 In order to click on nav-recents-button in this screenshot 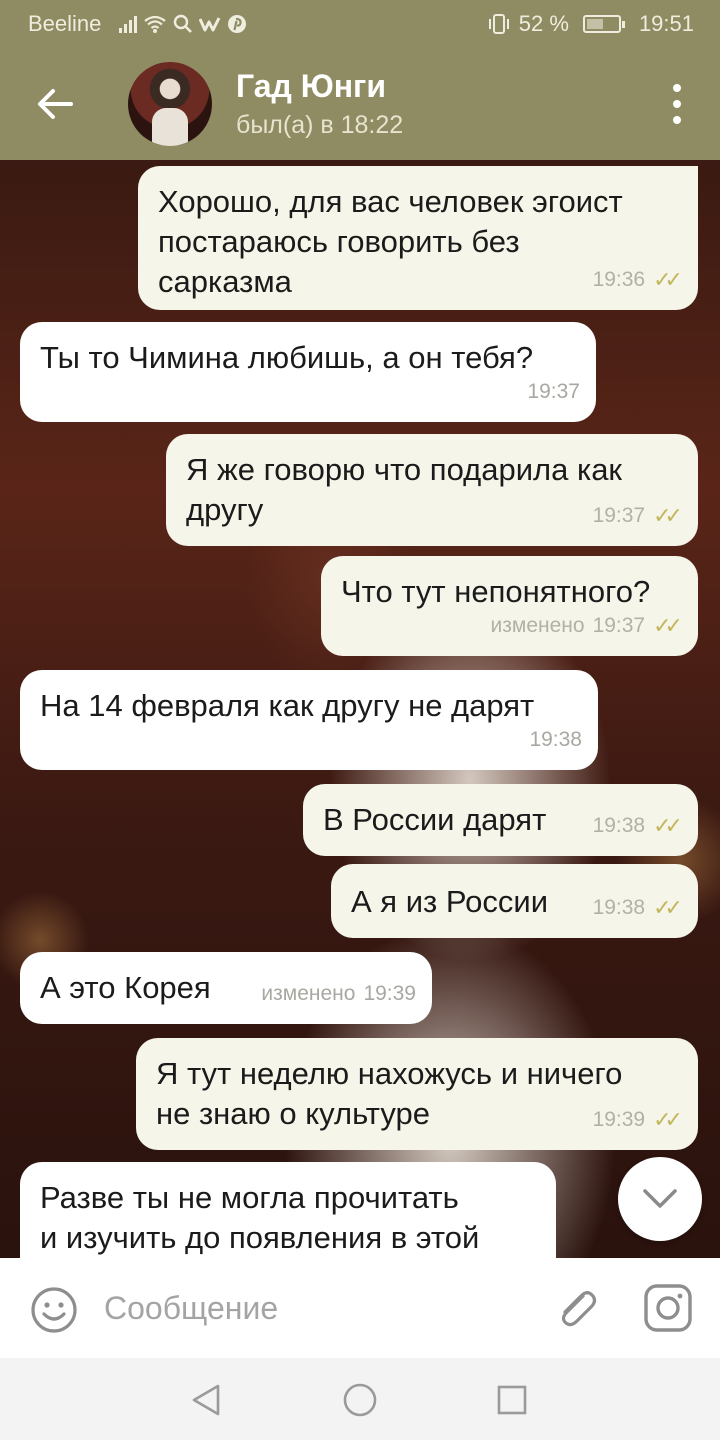, I will do `click(512, 1400)`.